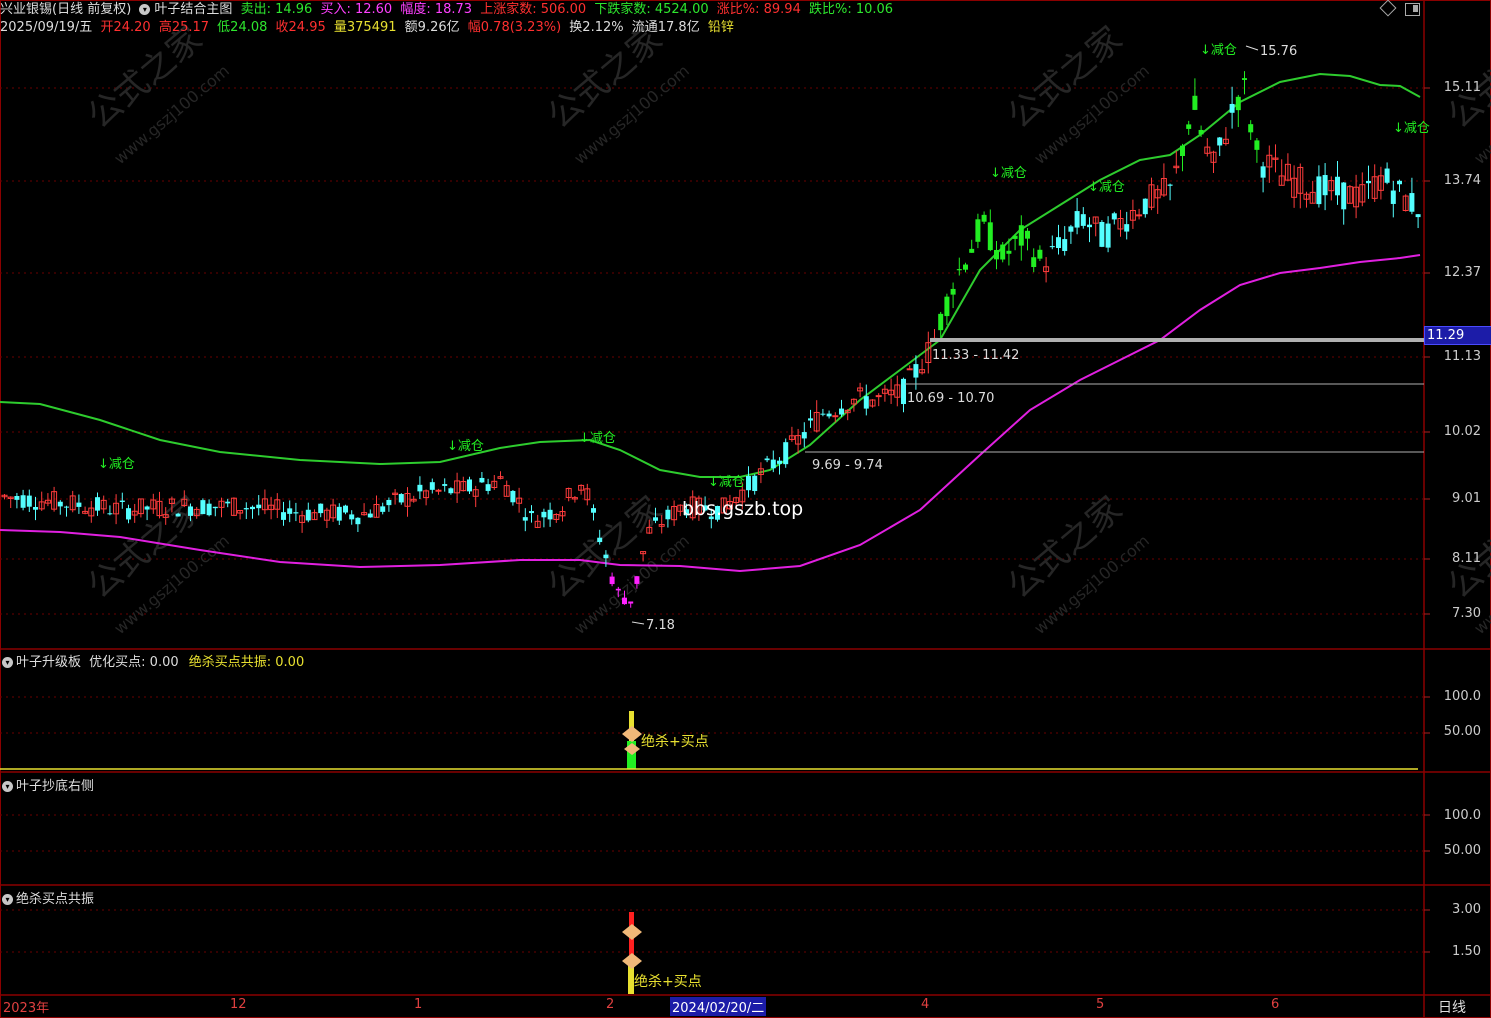 Image resolution: width=1491 pixels, height=1018 pixels. Describe the element at coordinates (65, 9) in the screenshot. I see `stock-name: 兴业银锡(日线 前复权)` at that location.